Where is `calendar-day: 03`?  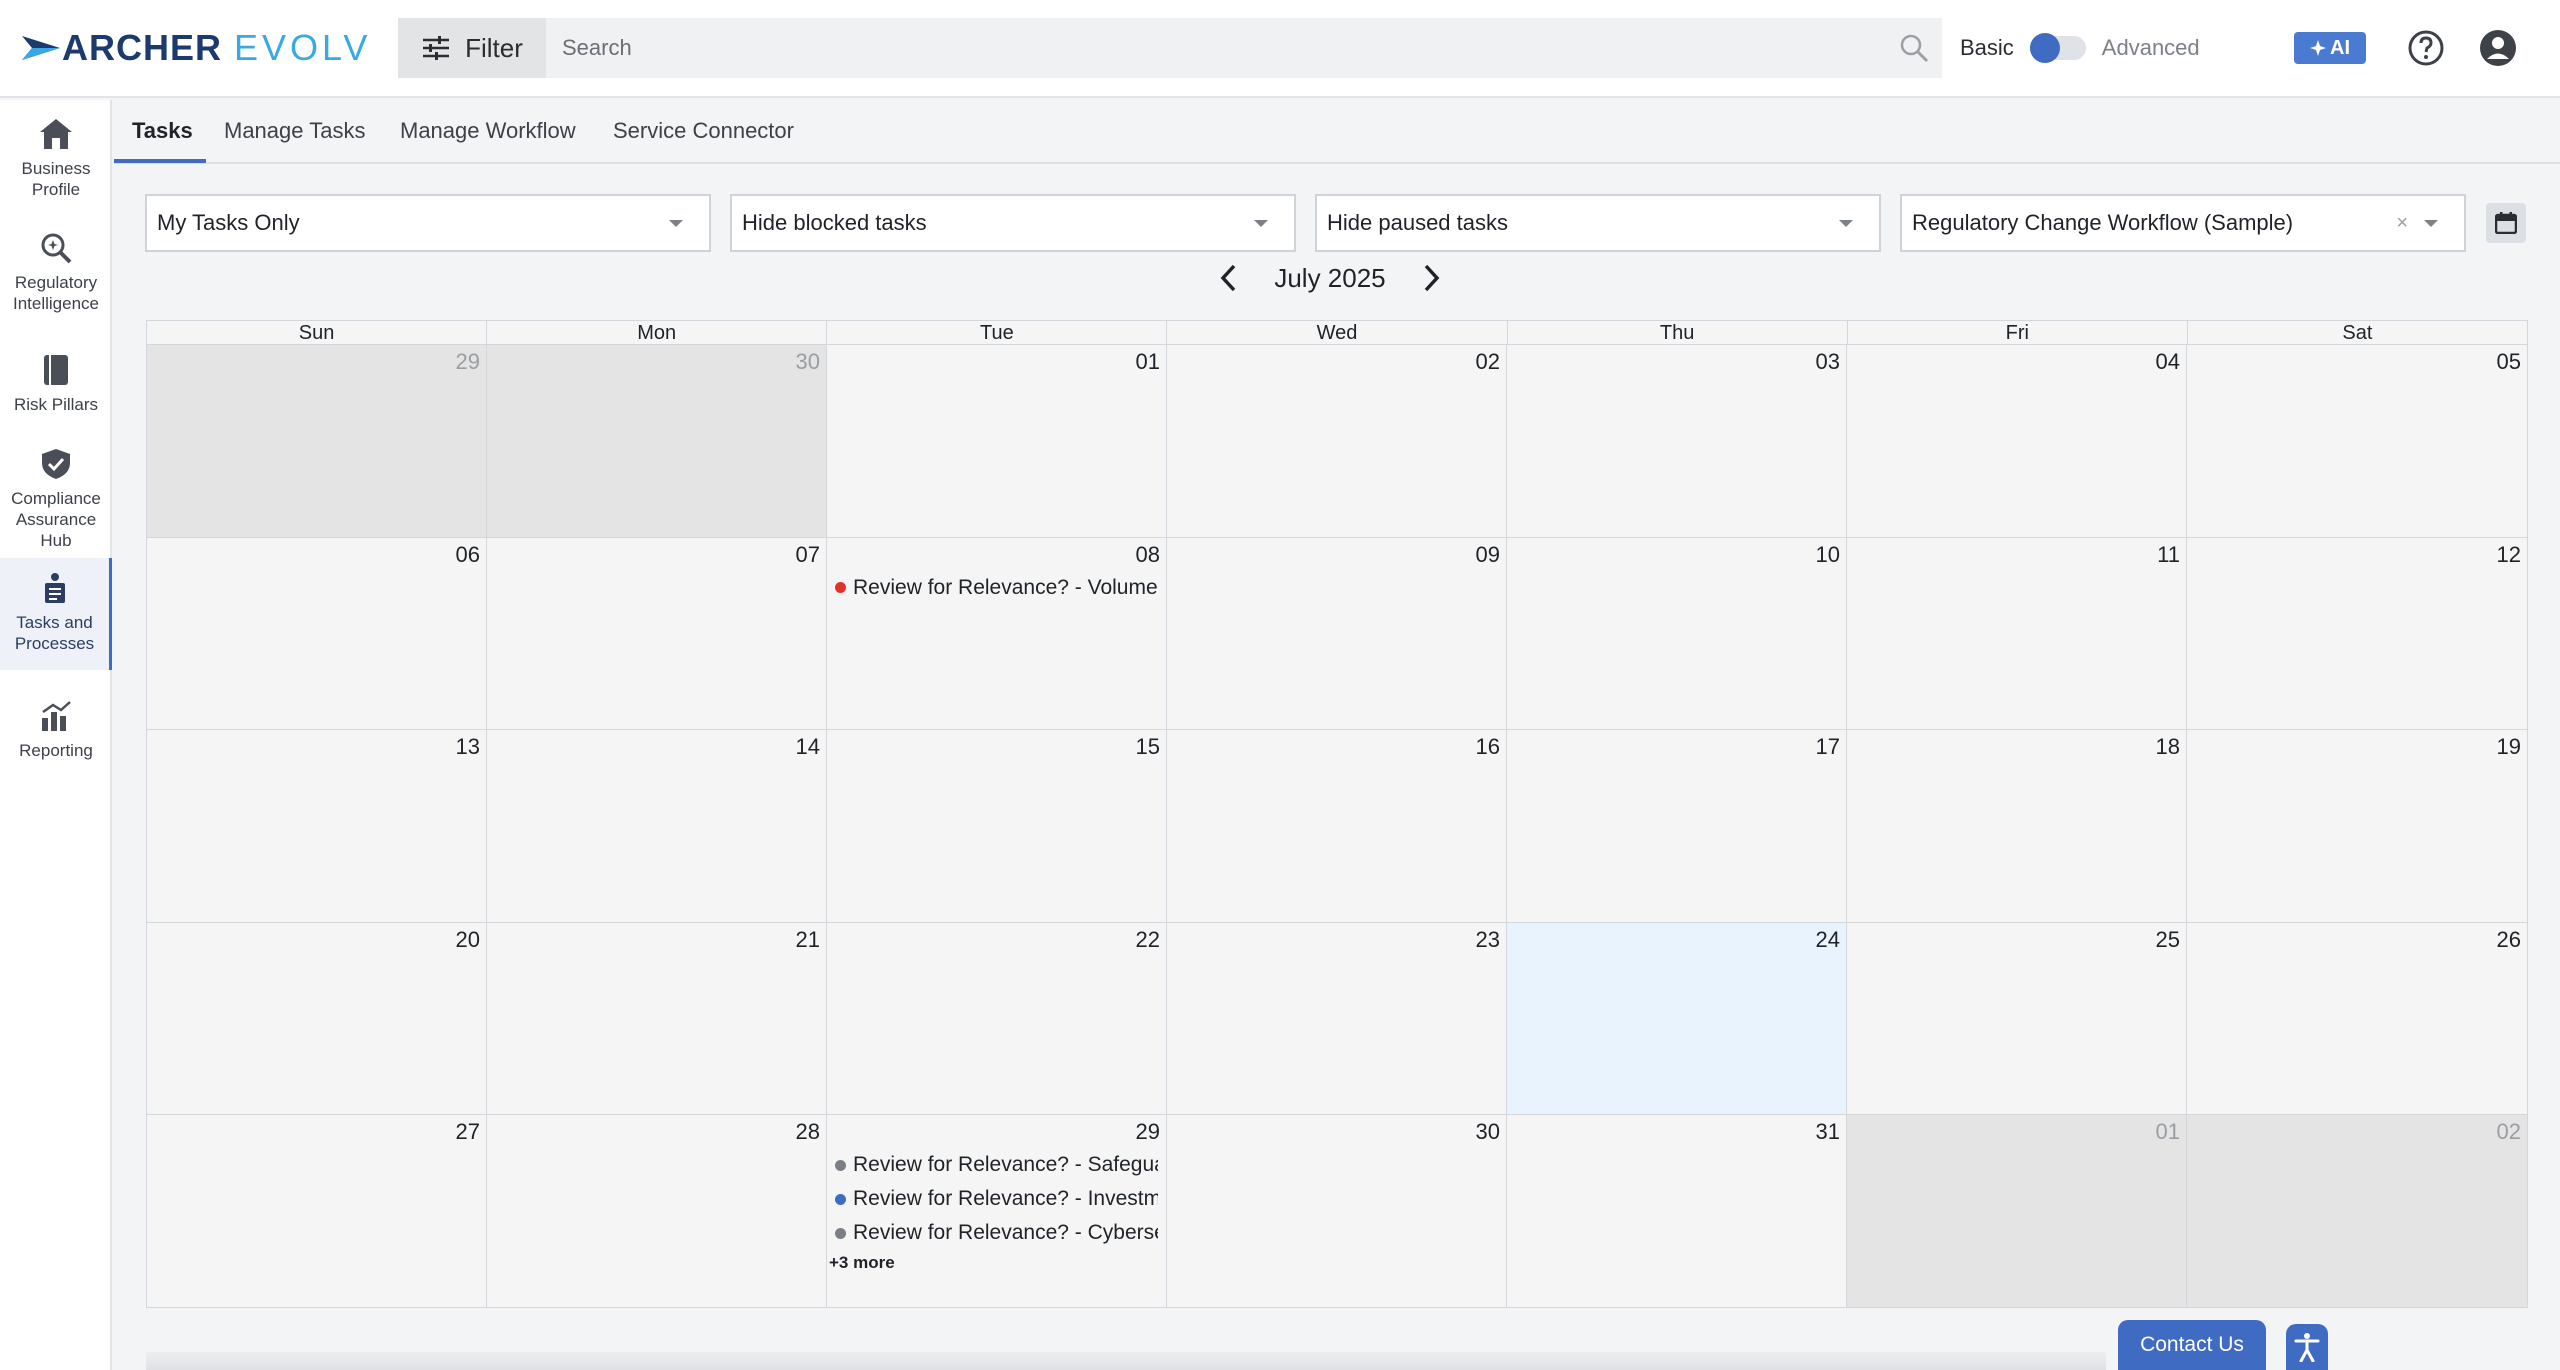
calendar-day: 03 is located at coordinates (1677, 441).